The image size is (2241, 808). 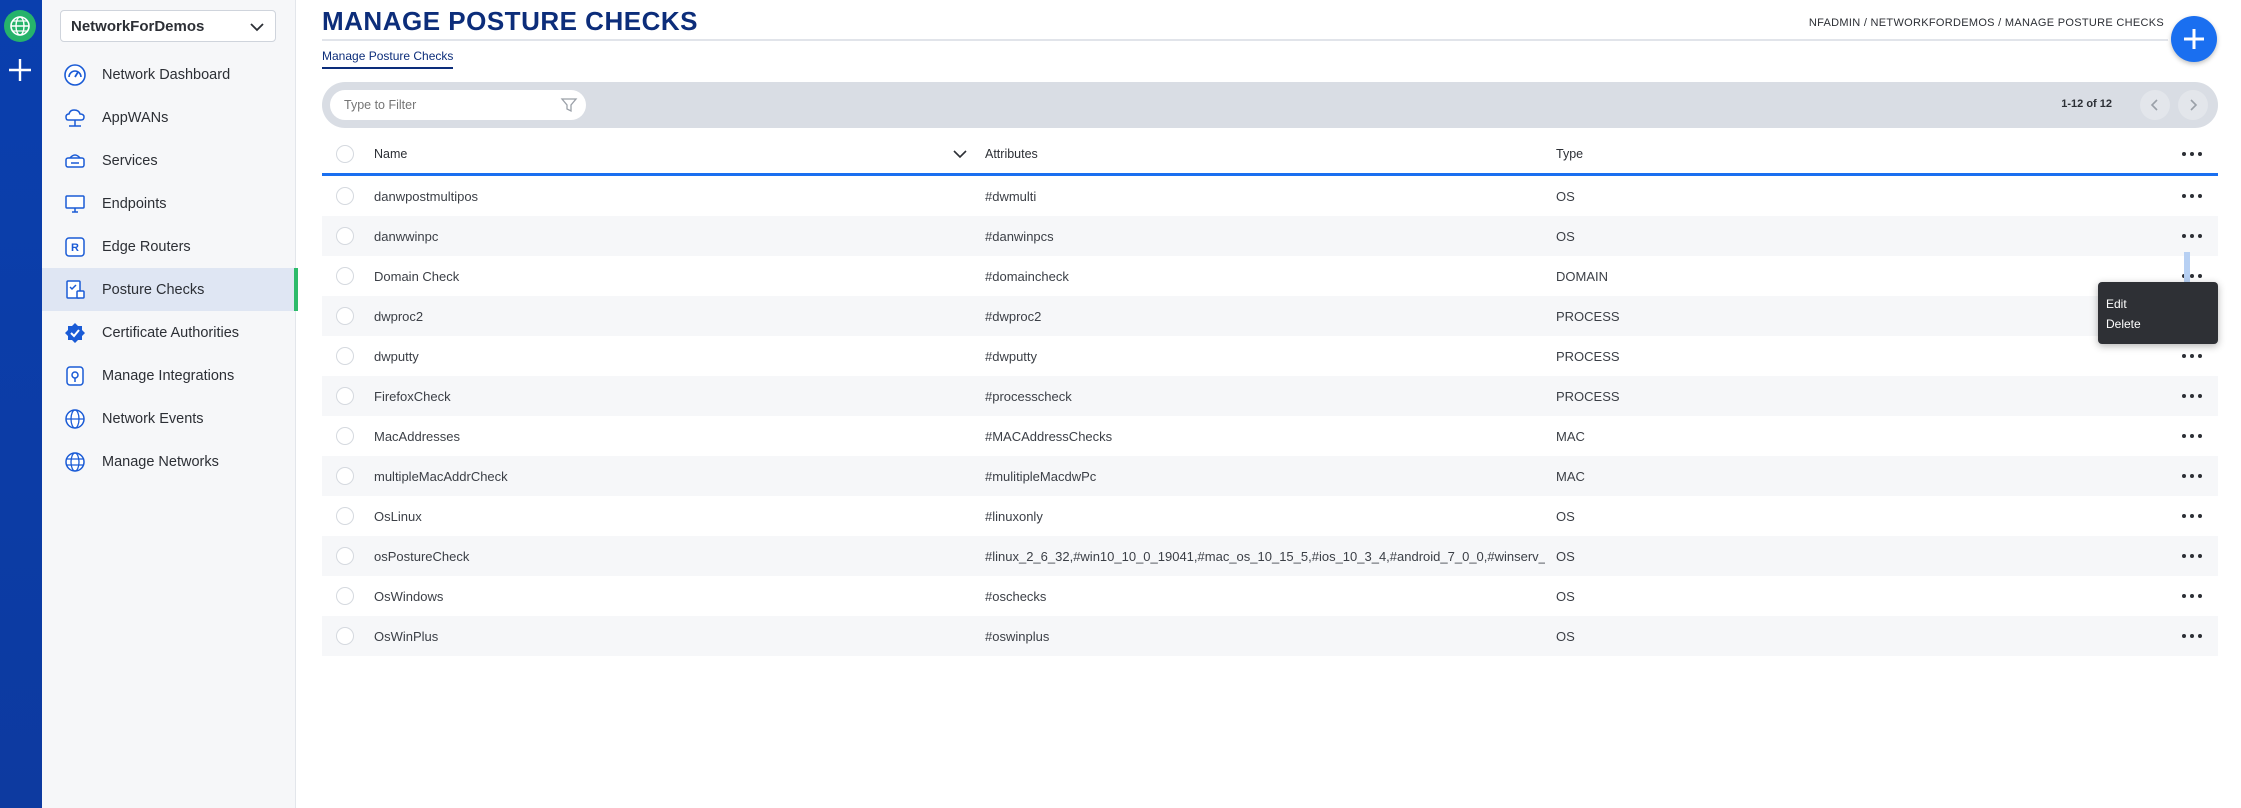 What do you see at coordinates (1270, 316) in the screenshot?
I see `table-row: dwproc2 #dwproc2 PROCESS` at bounding box center [1270, 316].